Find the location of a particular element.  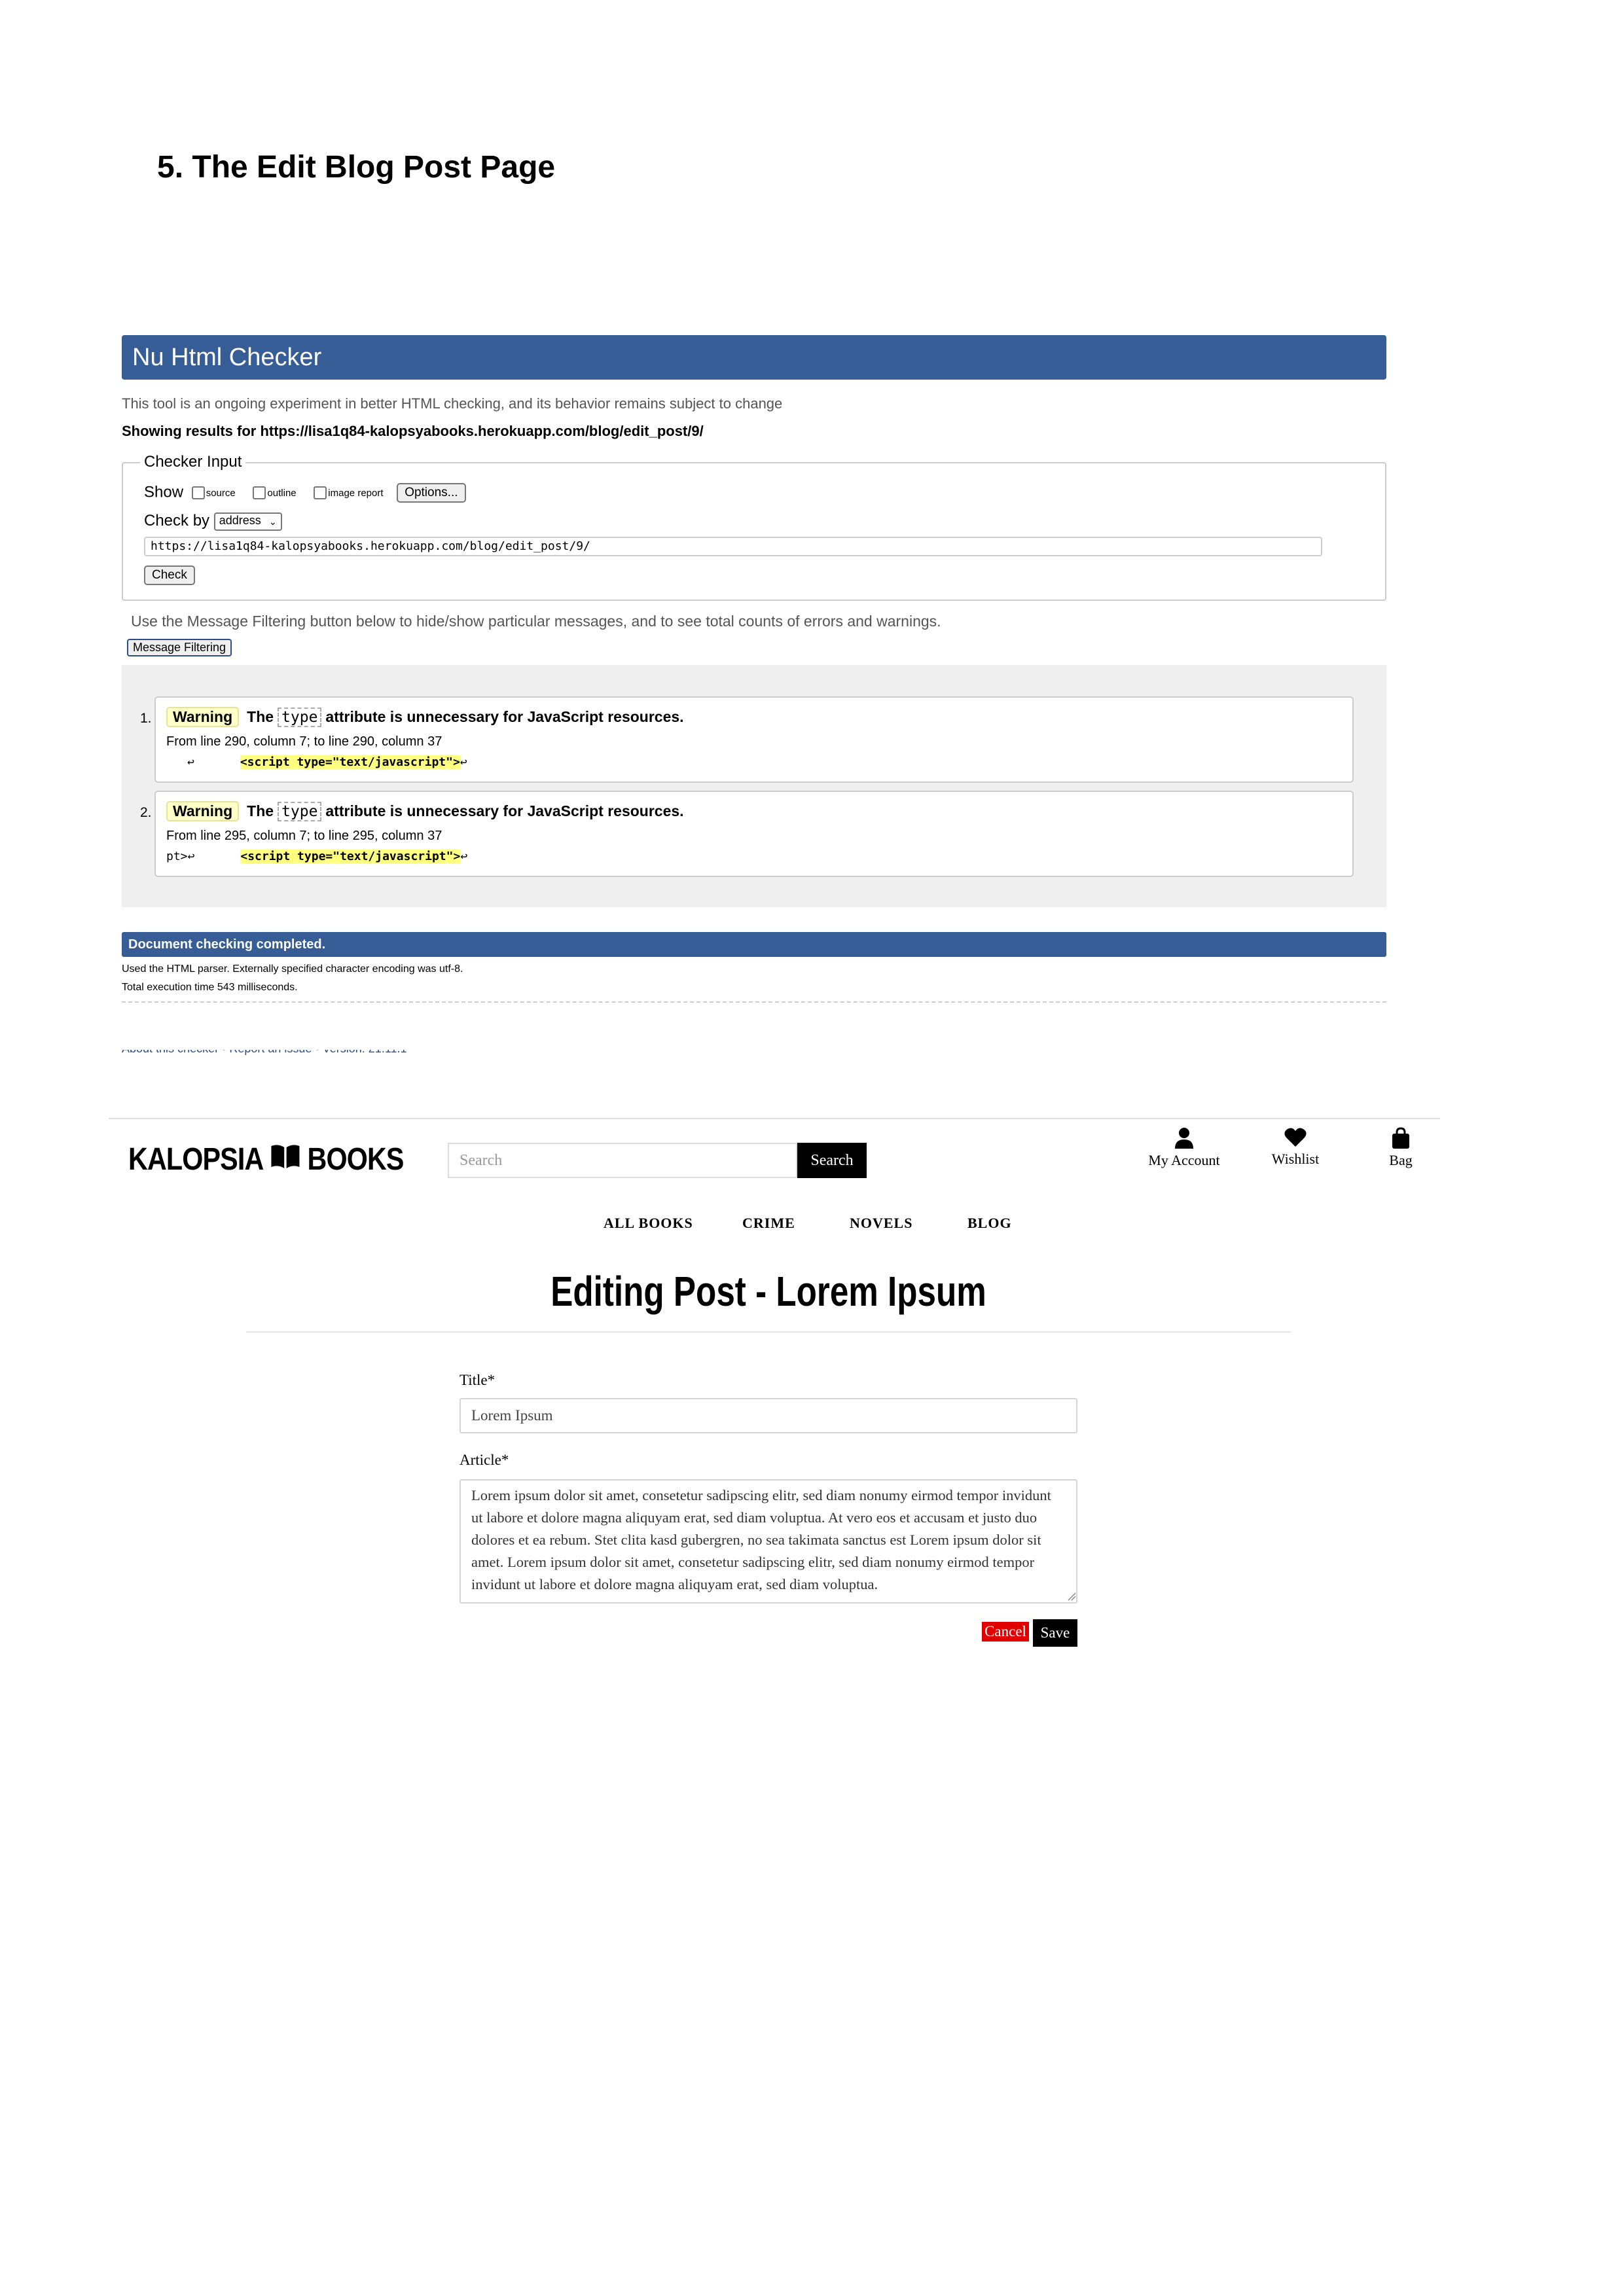

nav-novels: NOVELS is located at coordinates (881, 1223).